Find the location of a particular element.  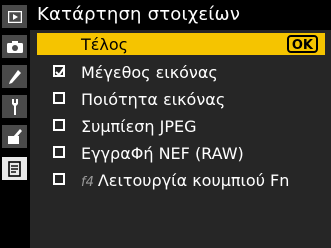

wrench-icon is located at coordinates (14, 106).